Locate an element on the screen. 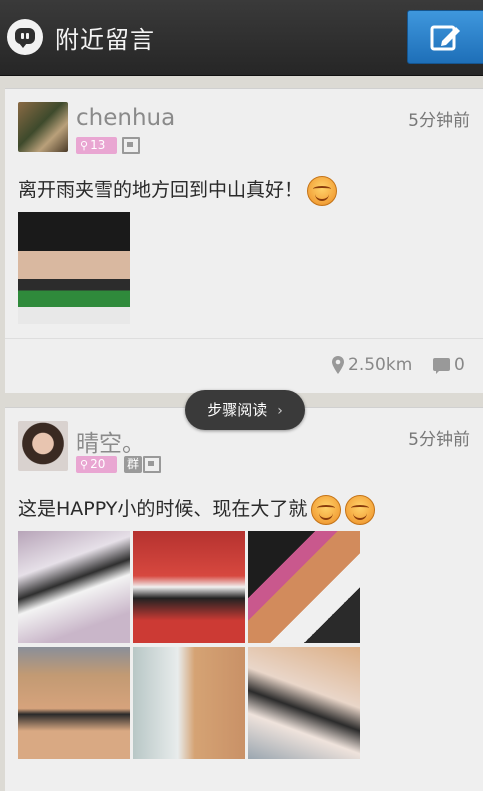 The height and width of the screenshot is (791, 483). post-text: 离开雨夹雪的地方回到中山真好！ is located at coordinates (178, 190).